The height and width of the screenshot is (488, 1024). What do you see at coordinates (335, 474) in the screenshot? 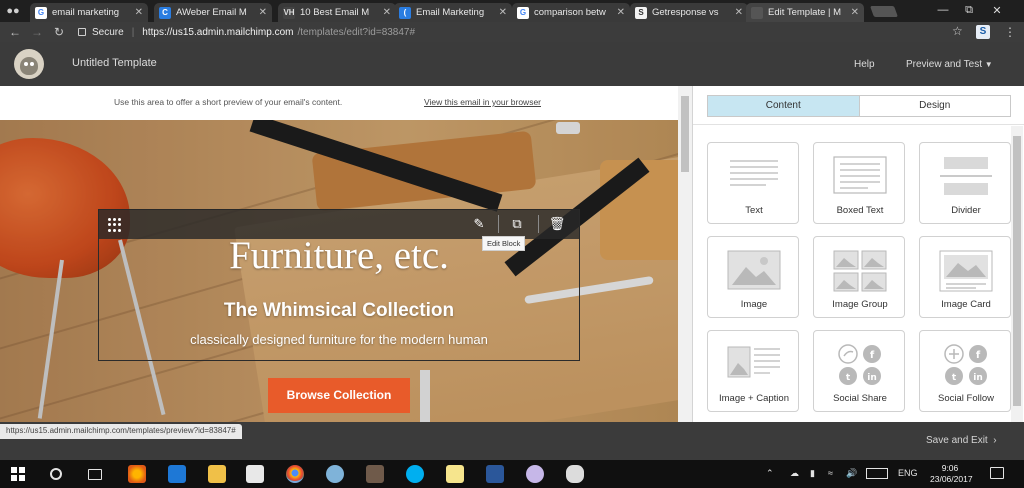
I see `network-app-icon` at bounding box center [335, 474].